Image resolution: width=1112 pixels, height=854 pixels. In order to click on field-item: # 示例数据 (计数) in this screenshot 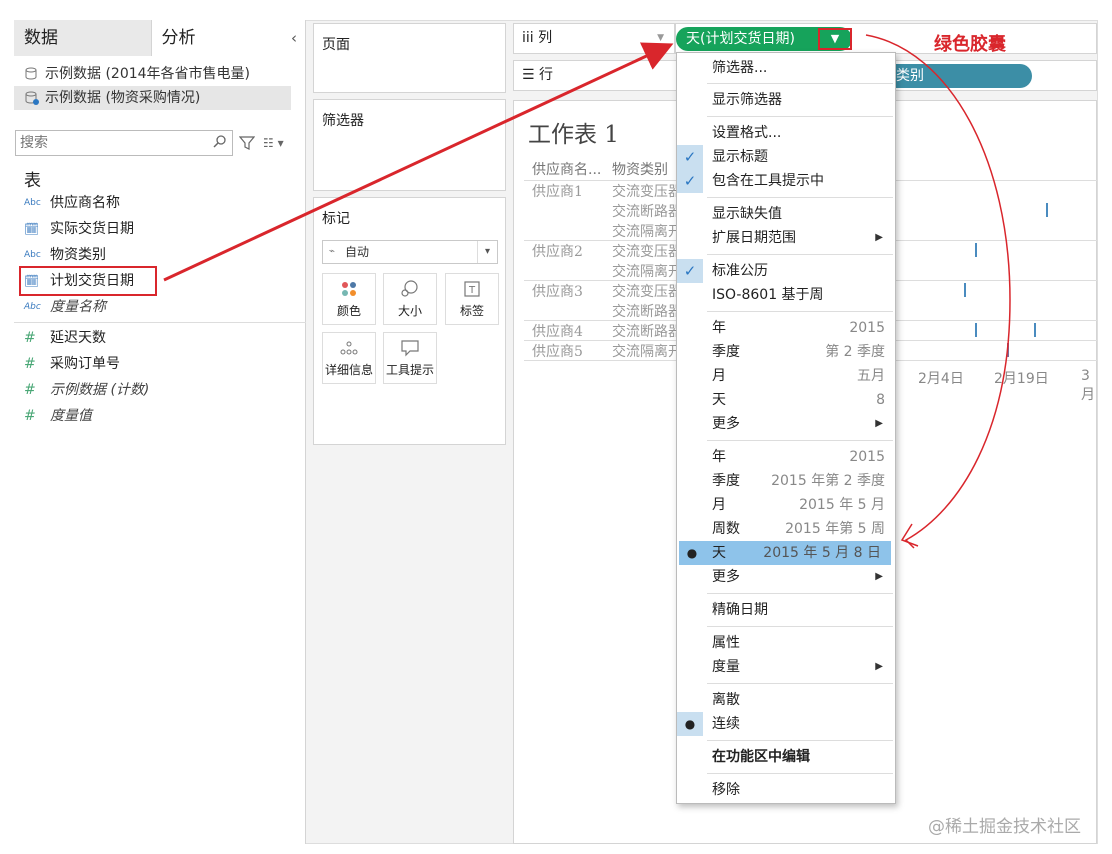, I will do `click(160, 390)`.